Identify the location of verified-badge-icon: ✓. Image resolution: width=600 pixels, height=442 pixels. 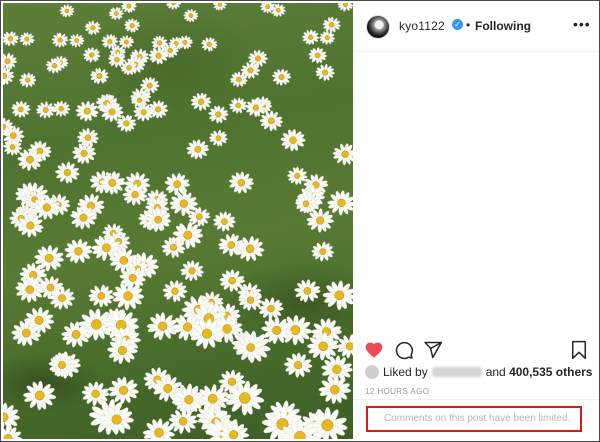
(457, 24).